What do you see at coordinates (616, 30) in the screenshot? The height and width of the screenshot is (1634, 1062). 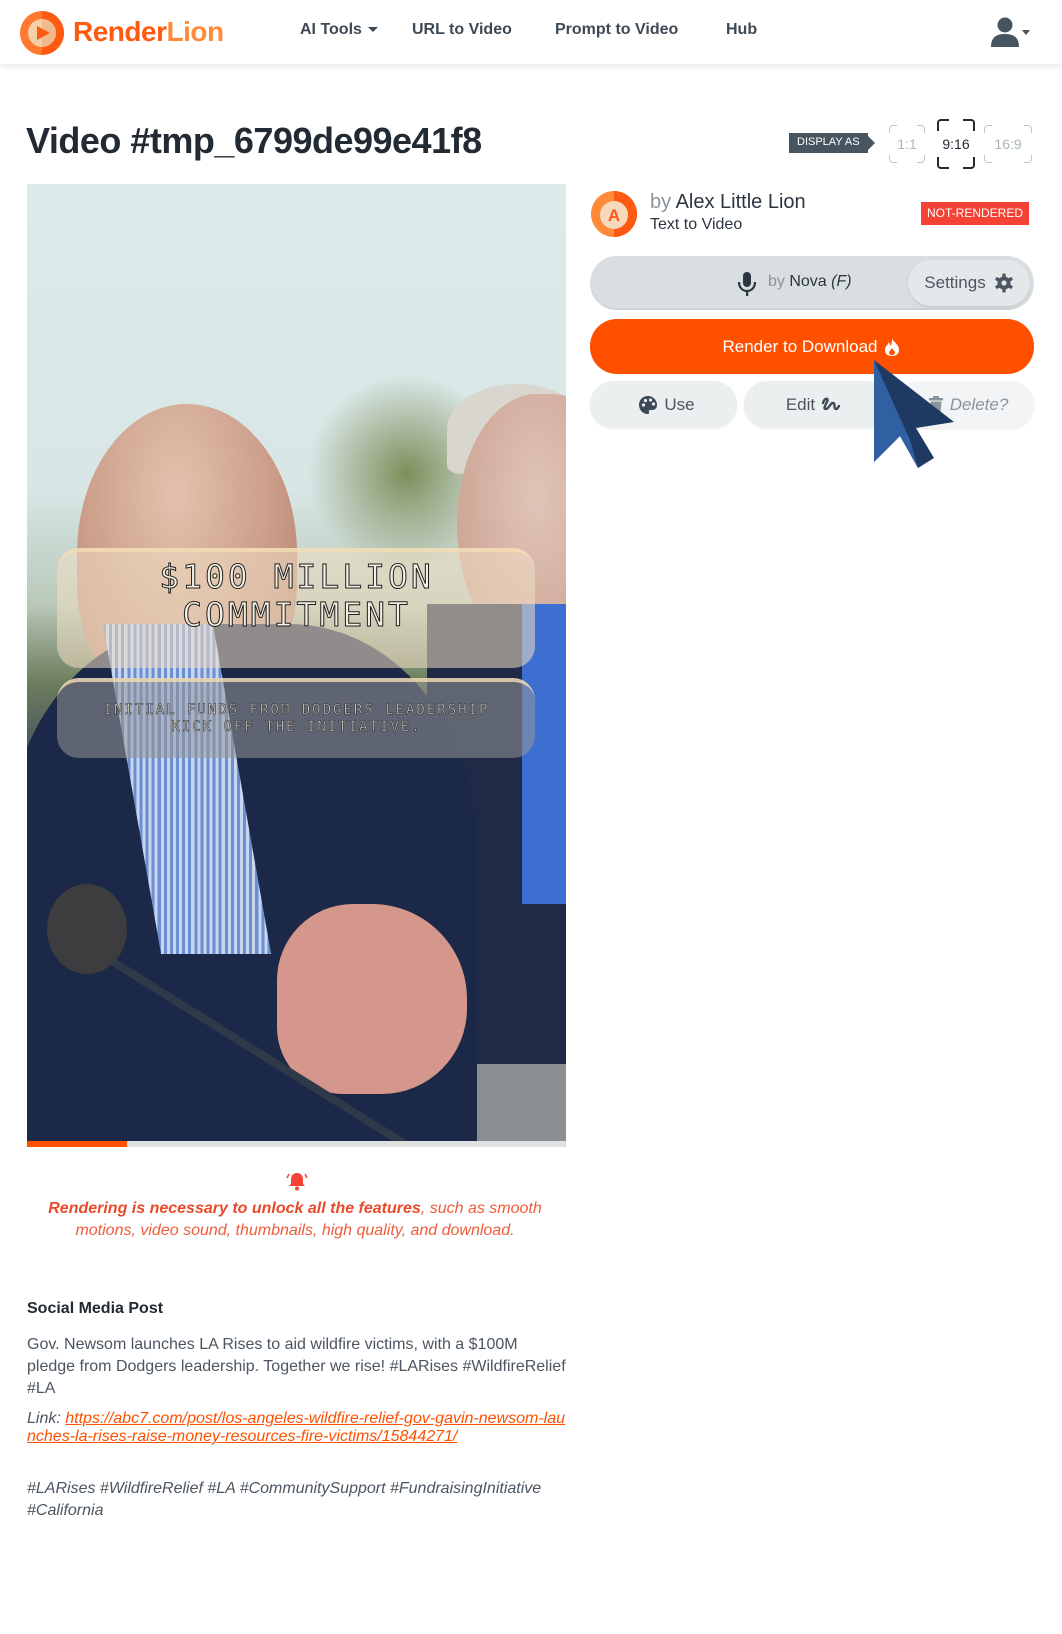 I see `nav-prompt-to-video: Prompt to Video` at bounding box center [616, 30].